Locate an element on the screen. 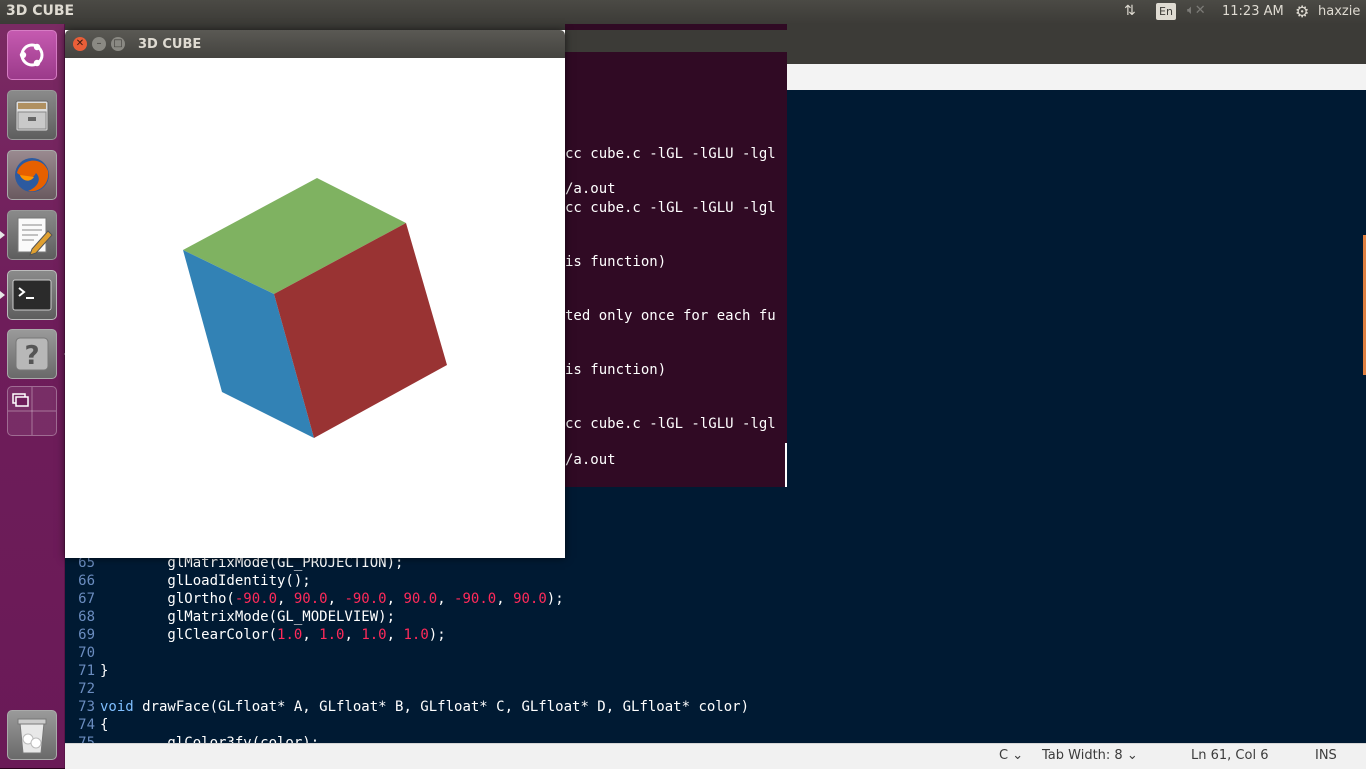 The width and height of the screenshot is (1366, 769). gear-icon: ⚙ is located at coordinates (1302, 11).